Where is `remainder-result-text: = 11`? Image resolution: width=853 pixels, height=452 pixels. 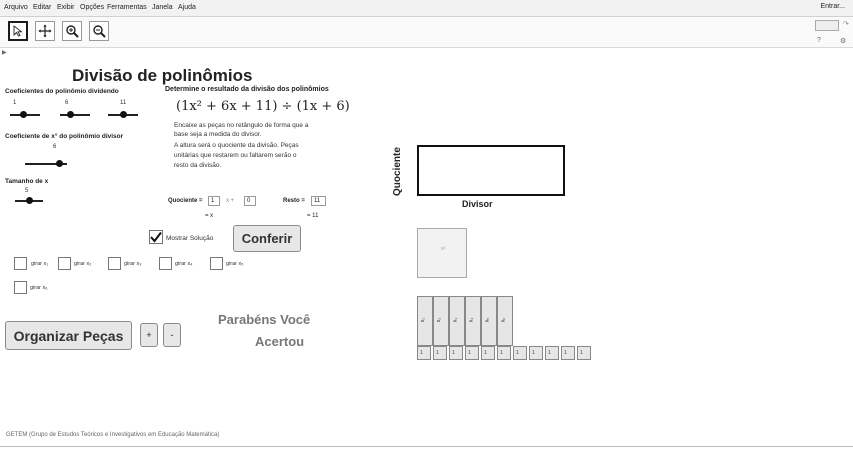
remainder-result-text: = 11 is located at coordinates (313, 216).